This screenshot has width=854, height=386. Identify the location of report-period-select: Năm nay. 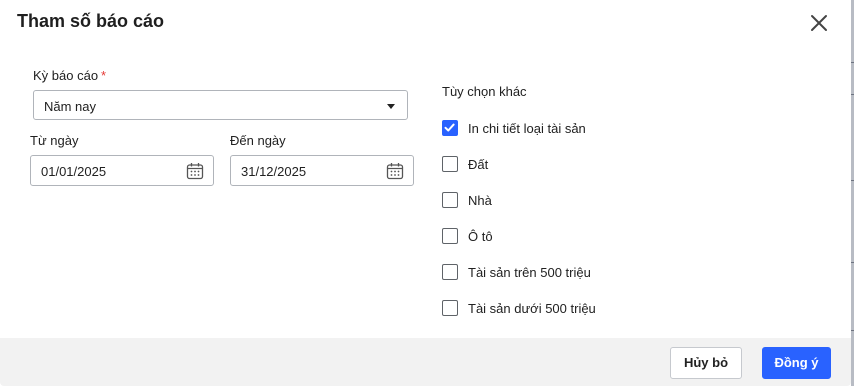
(220, 105).